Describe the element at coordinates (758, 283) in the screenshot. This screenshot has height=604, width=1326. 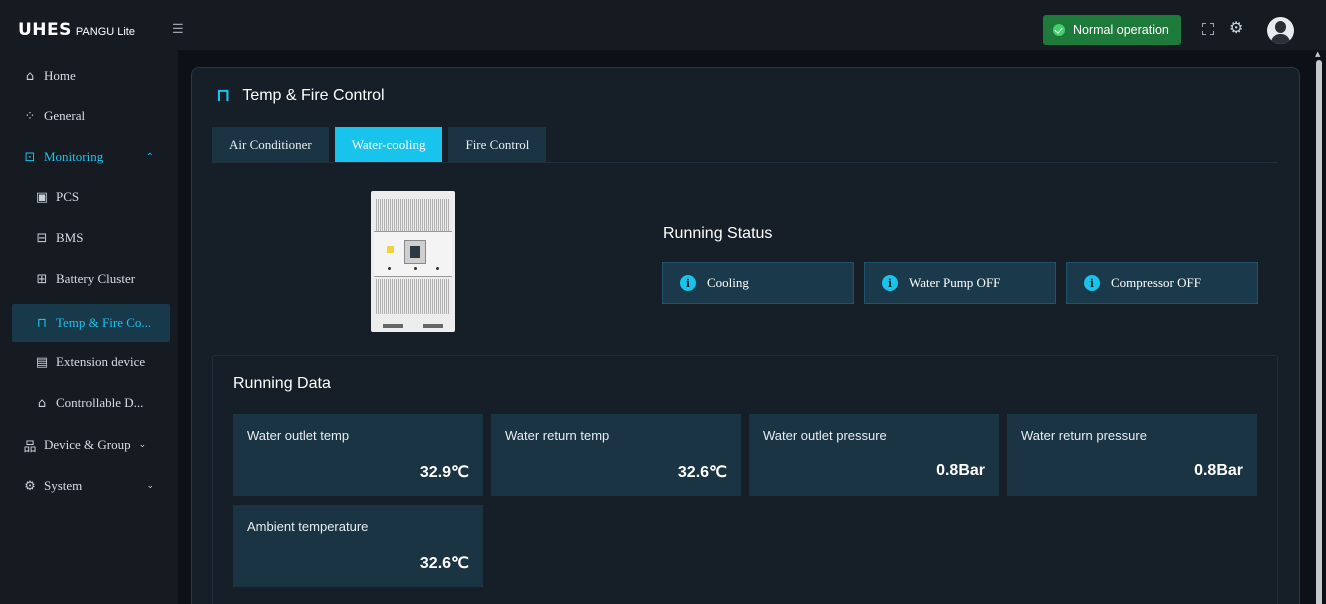
I see `status-item-cooling: i Cooling` at that location.